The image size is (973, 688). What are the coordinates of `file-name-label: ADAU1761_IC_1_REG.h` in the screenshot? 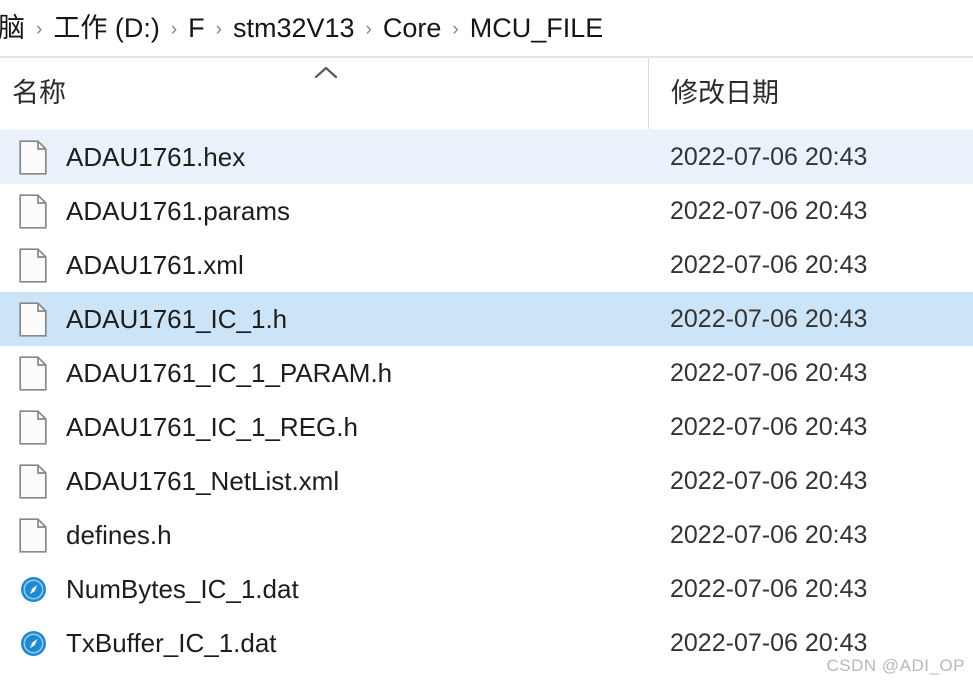 It's located at (212, 427).